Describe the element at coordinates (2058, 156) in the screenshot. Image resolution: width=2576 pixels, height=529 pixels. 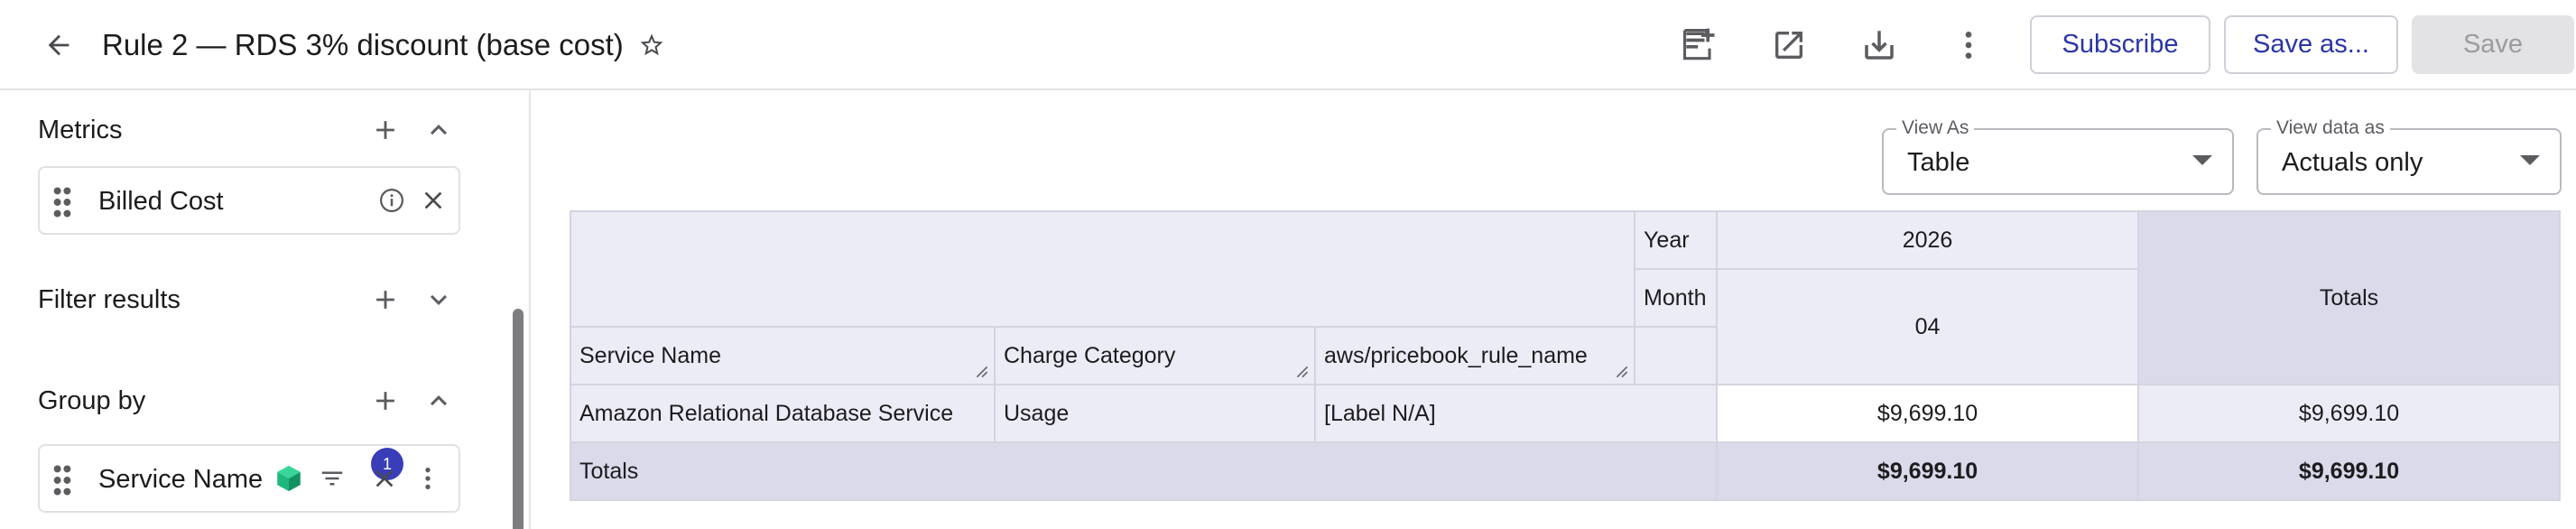
I see `view-as-select: View As Table` at that location.